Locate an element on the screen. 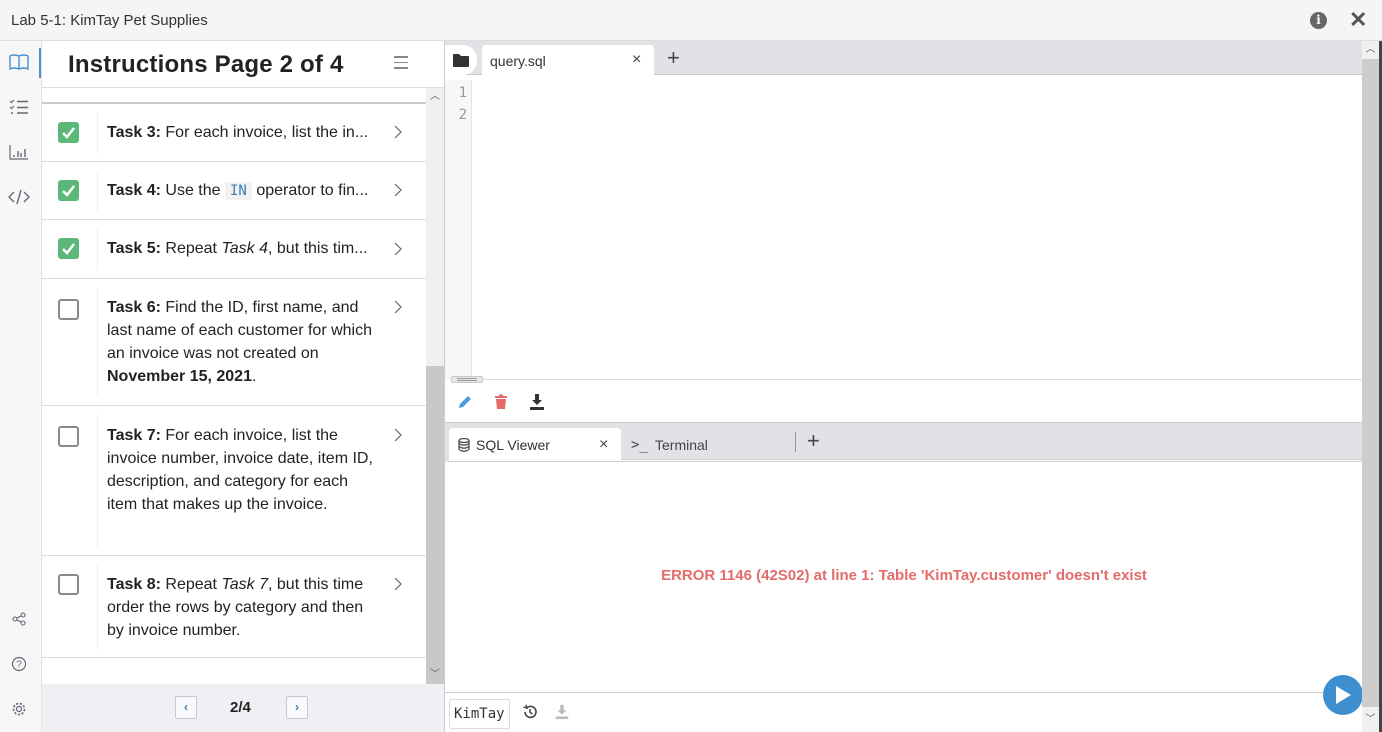 The height and width of the screenshot is (732, 1382). play-icon is located at coordinates (1343, 695).